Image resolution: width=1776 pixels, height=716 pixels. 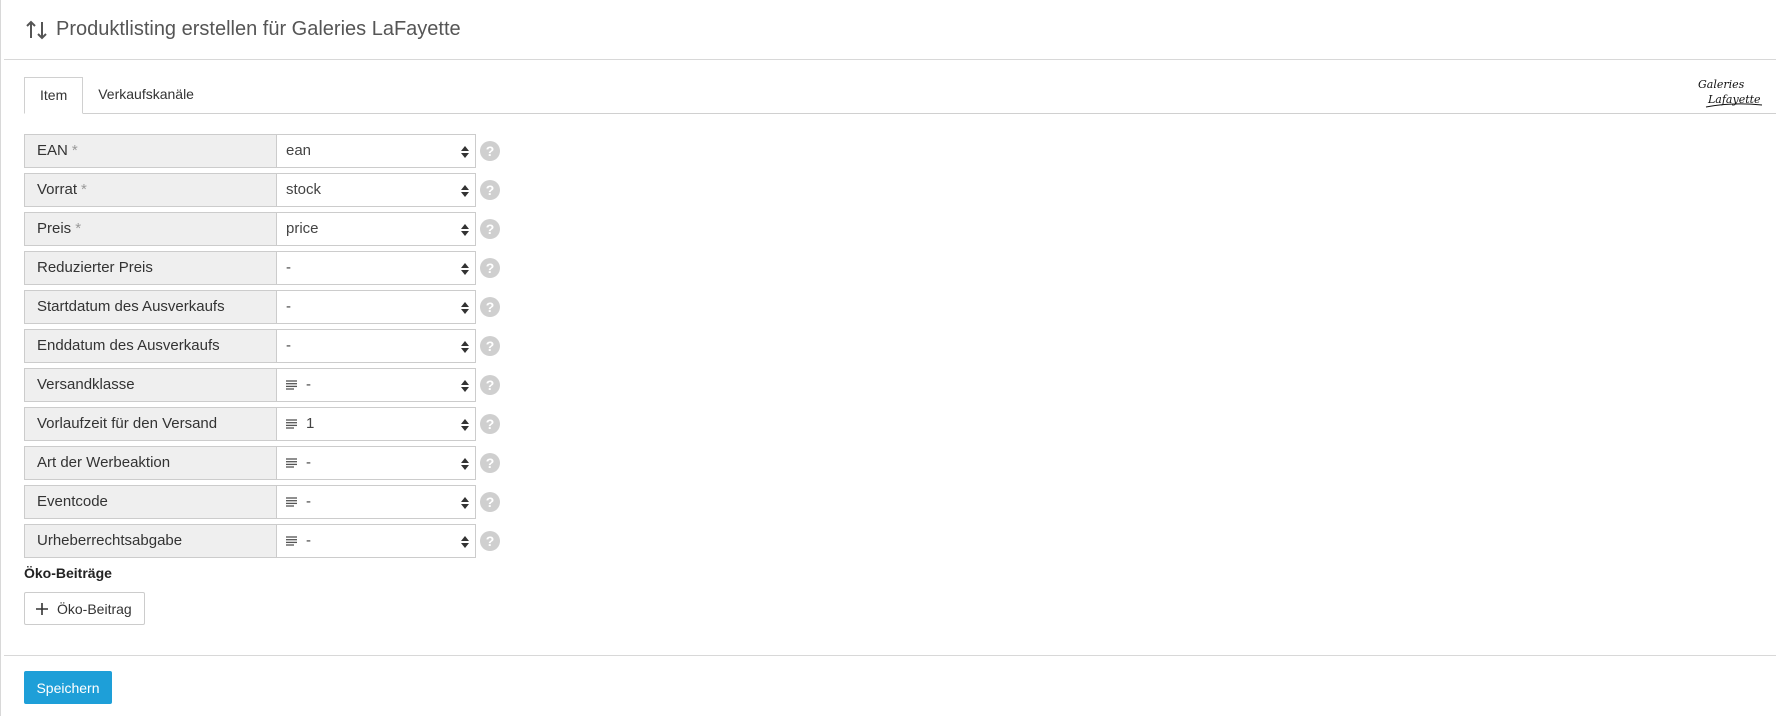 I want to click on add-eco-contribution-button: Öko-Beitrag, so click(x=84, y=608).